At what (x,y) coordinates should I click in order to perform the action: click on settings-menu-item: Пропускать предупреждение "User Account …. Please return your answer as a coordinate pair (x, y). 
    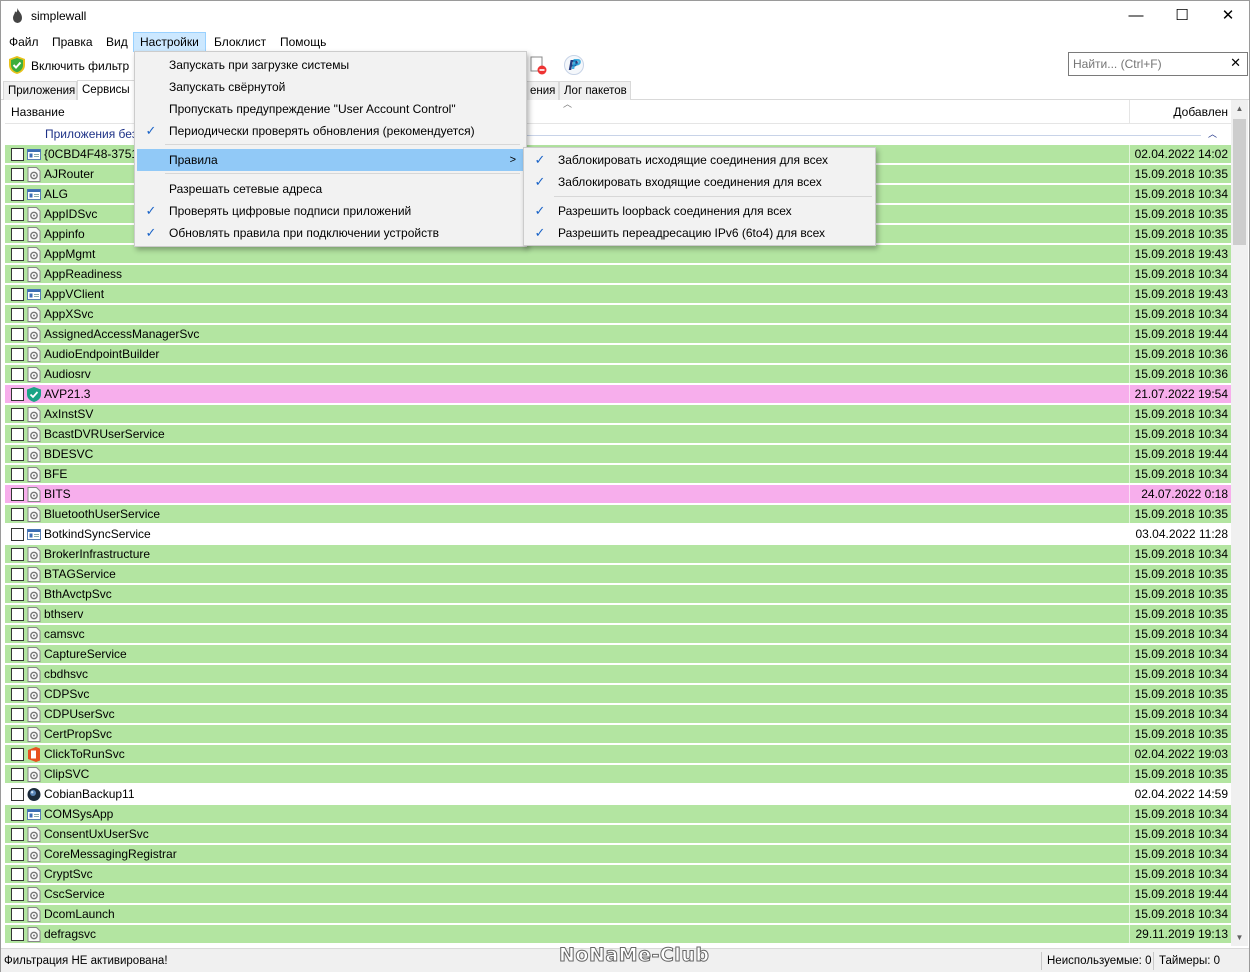
    Looking at the image, I should click on (330, 109).